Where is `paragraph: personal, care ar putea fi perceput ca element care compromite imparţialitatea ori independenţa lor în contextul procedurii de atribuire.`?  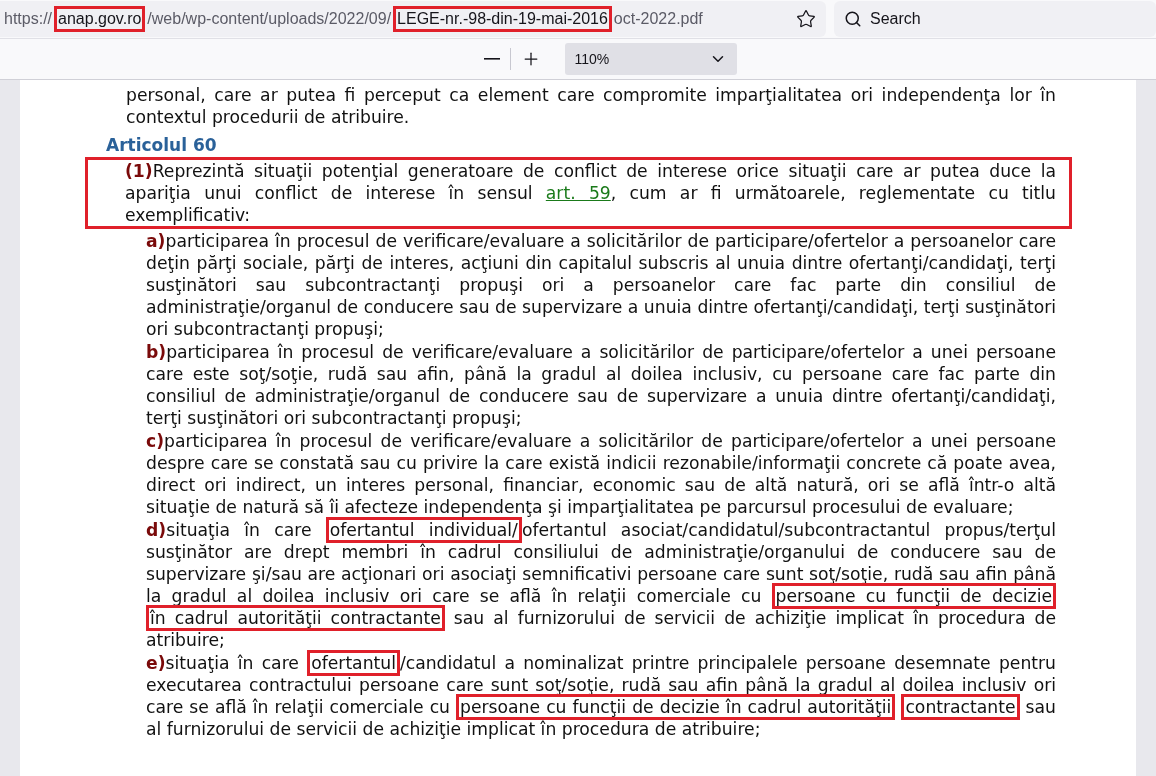
paragraph: personal, care ar putea fi perceput ca element care compromite imparţialitatea ori independenţa lor în contextul procedurii de atribuire. is located at coordinates (590, 106).